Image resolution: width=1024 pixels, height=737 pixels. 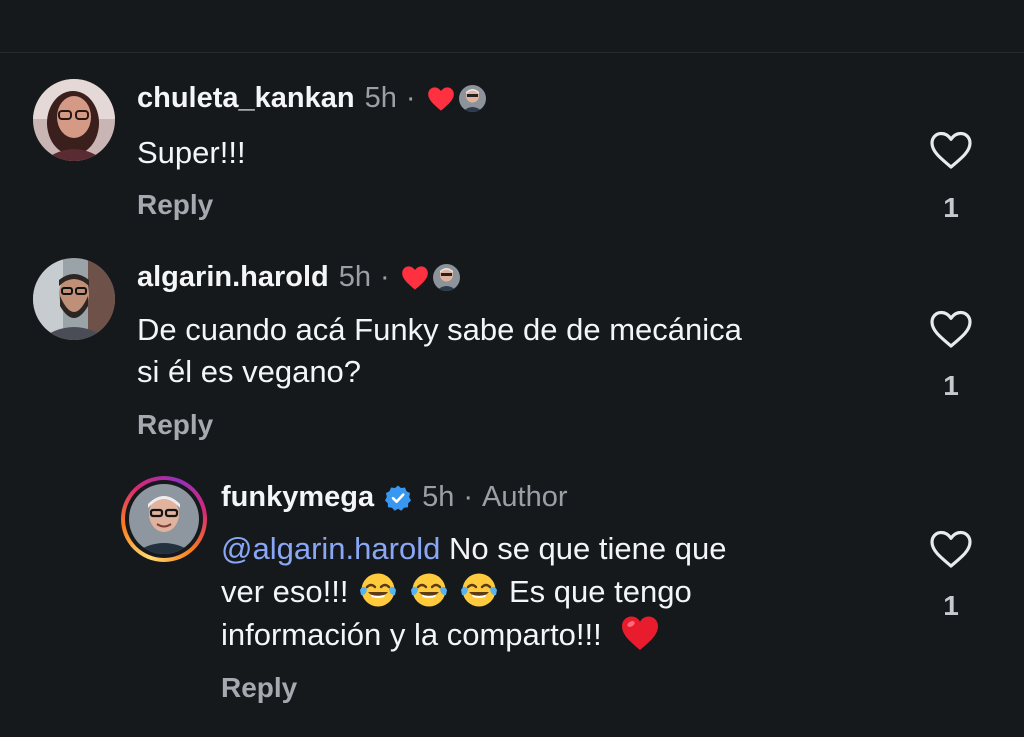 What do you see at coordinates (164, 519) in the screenshot?
I see `story-ring-avatar` at bounding box center [164, 519].